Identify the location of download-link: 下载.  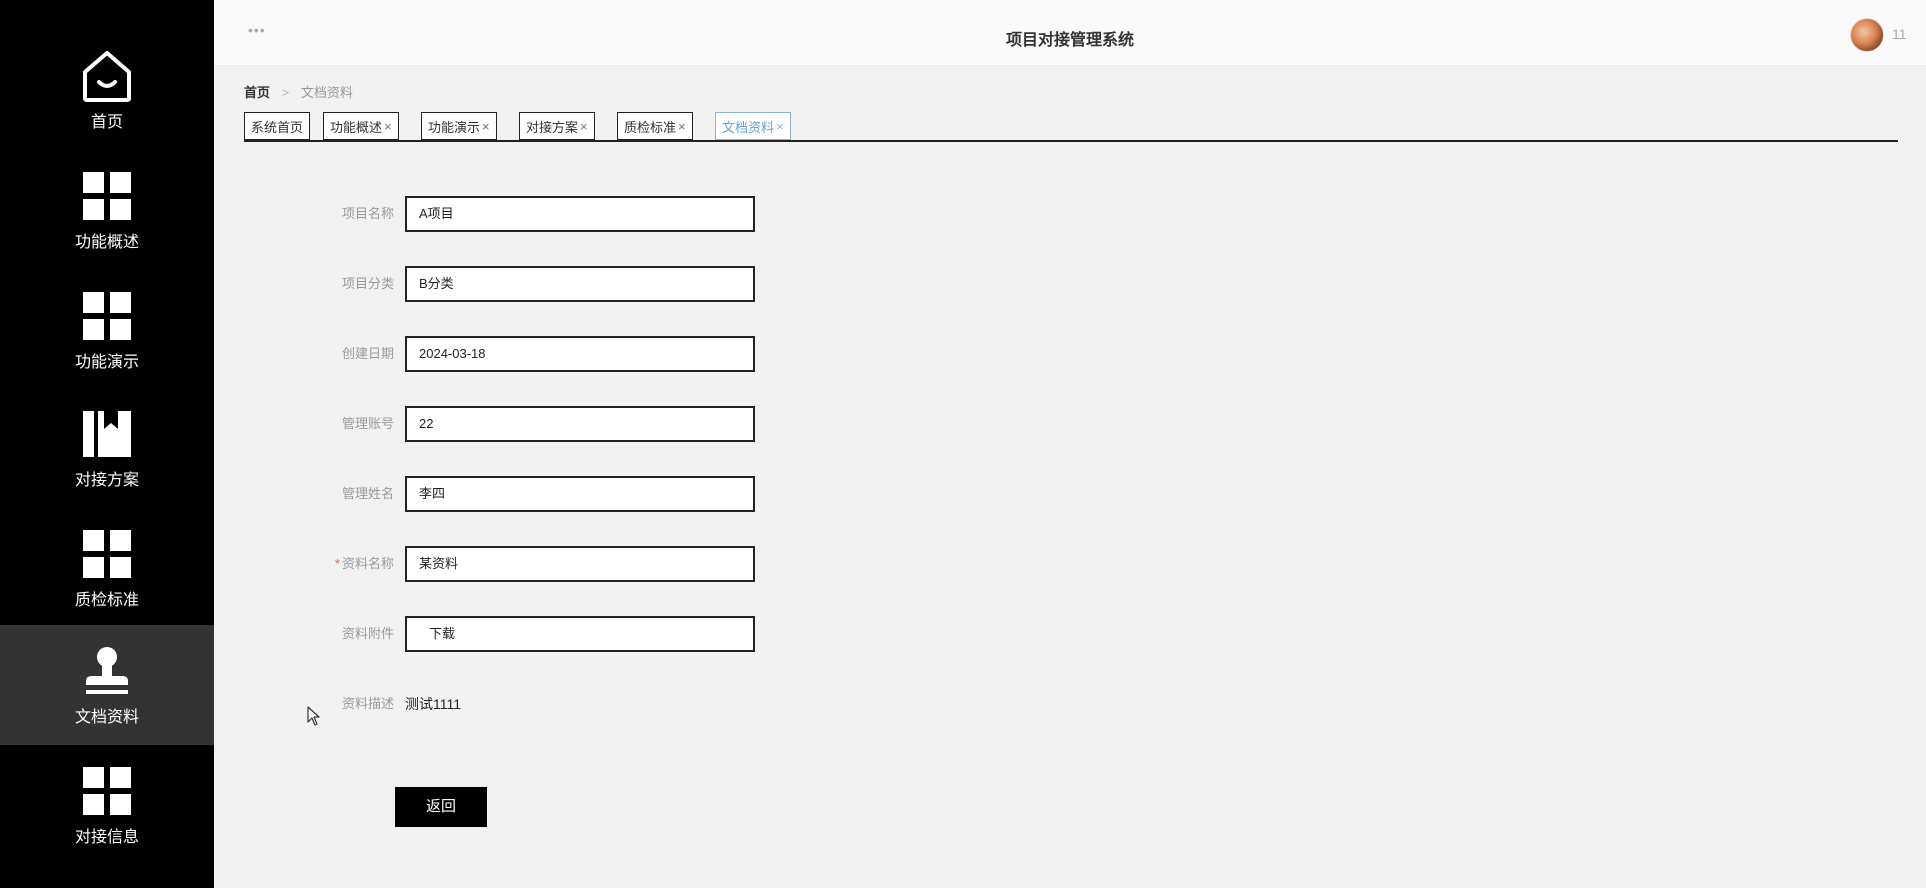
(580, 634).